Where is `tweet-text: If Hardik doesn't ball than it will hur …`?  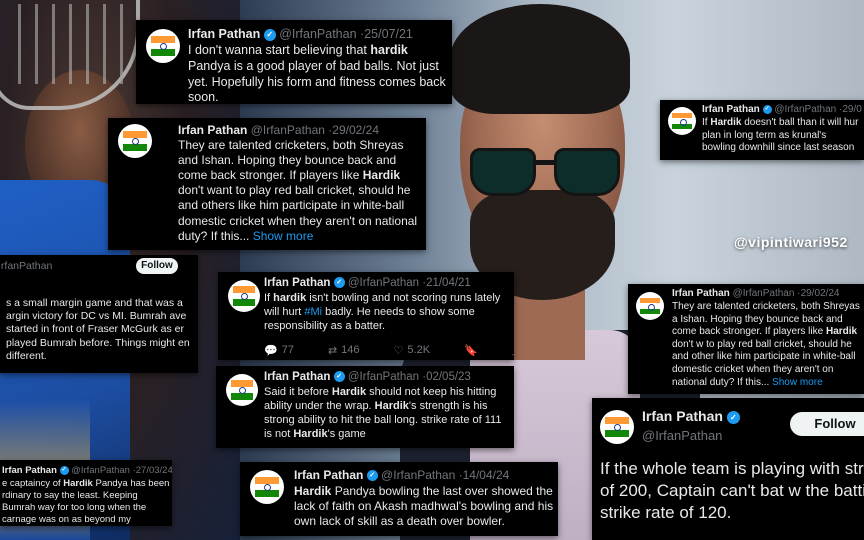
tweet-text: If Hardik doesn't ball than it will hur … is located at coordinates (780, 135).